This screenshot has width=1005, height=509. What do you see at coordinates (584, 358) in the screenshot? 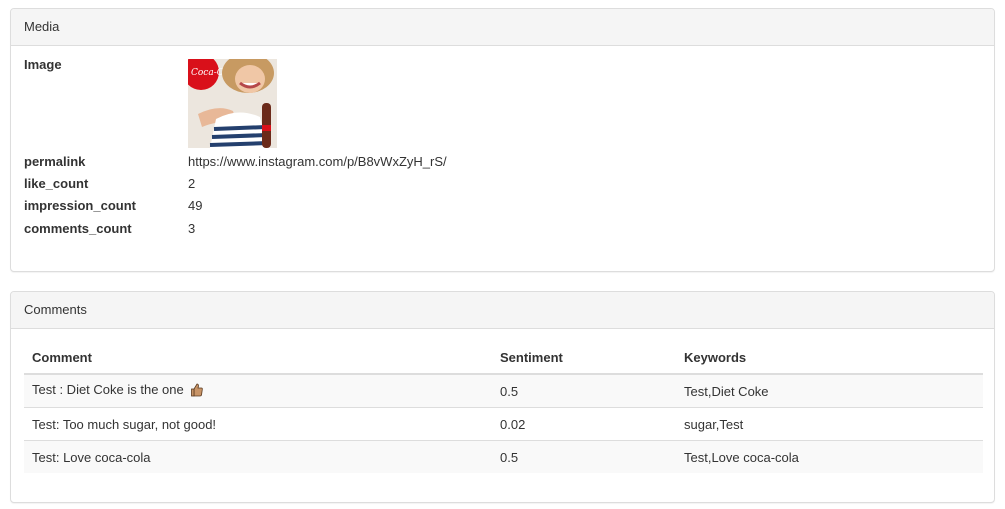
I see `sentiment-column-header: Sentiment` at bounding box center [584, 358].